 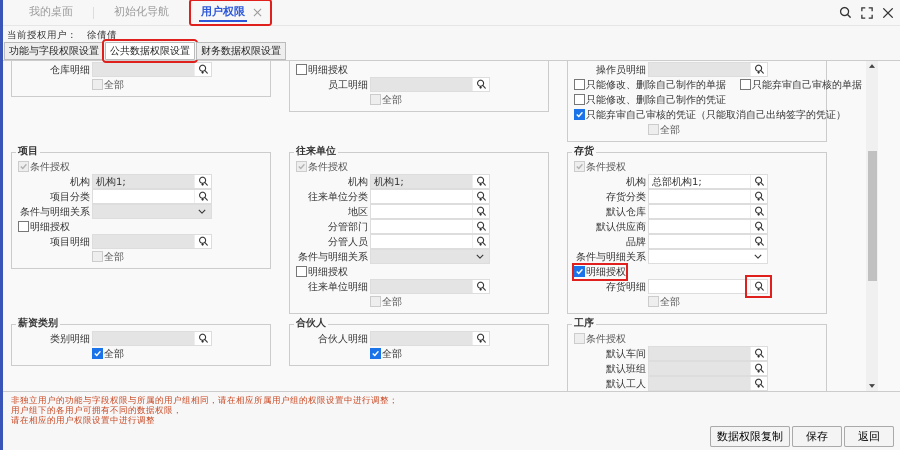 I want to click on checkbox-option: 只能弃审自己审核的凭证（只能取消自己出纳签字的凭证）, so click(x=710, y=115).